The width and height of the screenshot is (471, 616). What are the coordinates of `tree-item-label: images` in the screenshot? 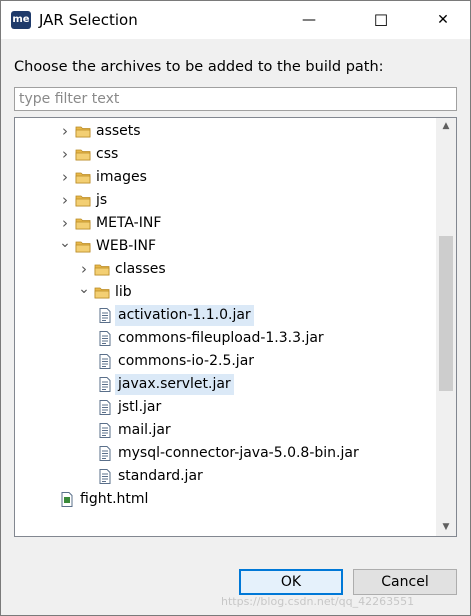 It's located at (121, 177).